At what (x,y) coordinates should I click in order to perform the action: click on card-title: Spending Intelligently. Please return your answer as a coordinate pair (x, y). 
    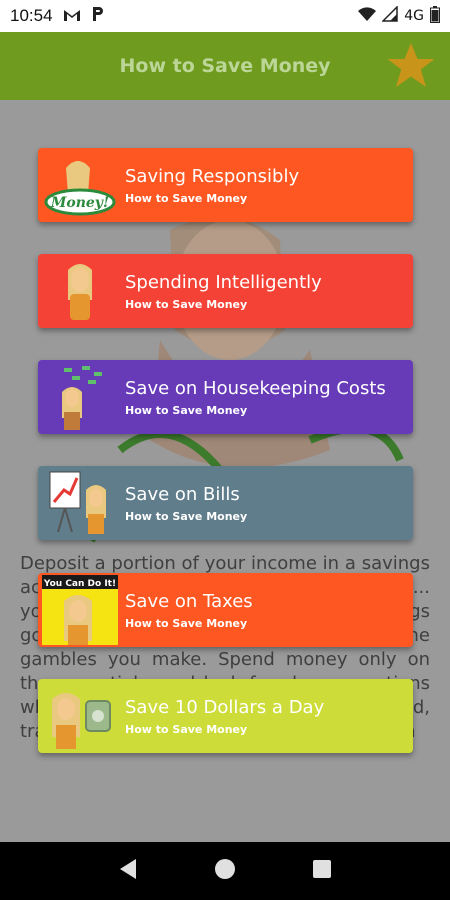
    Looking at the image, I should click on (223, 282).